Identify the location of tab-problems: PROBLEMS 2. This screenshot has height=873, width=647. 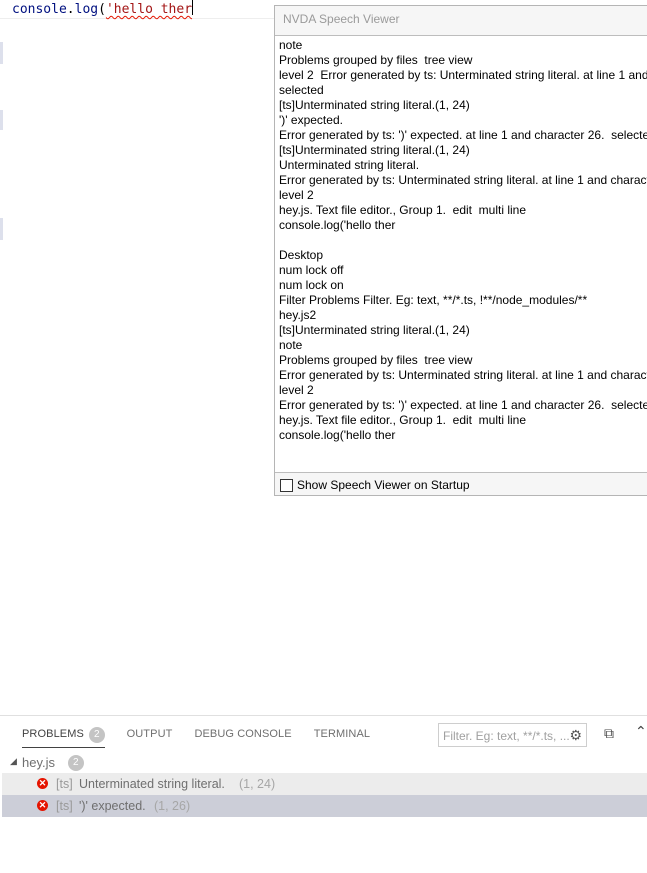
(63, 737).